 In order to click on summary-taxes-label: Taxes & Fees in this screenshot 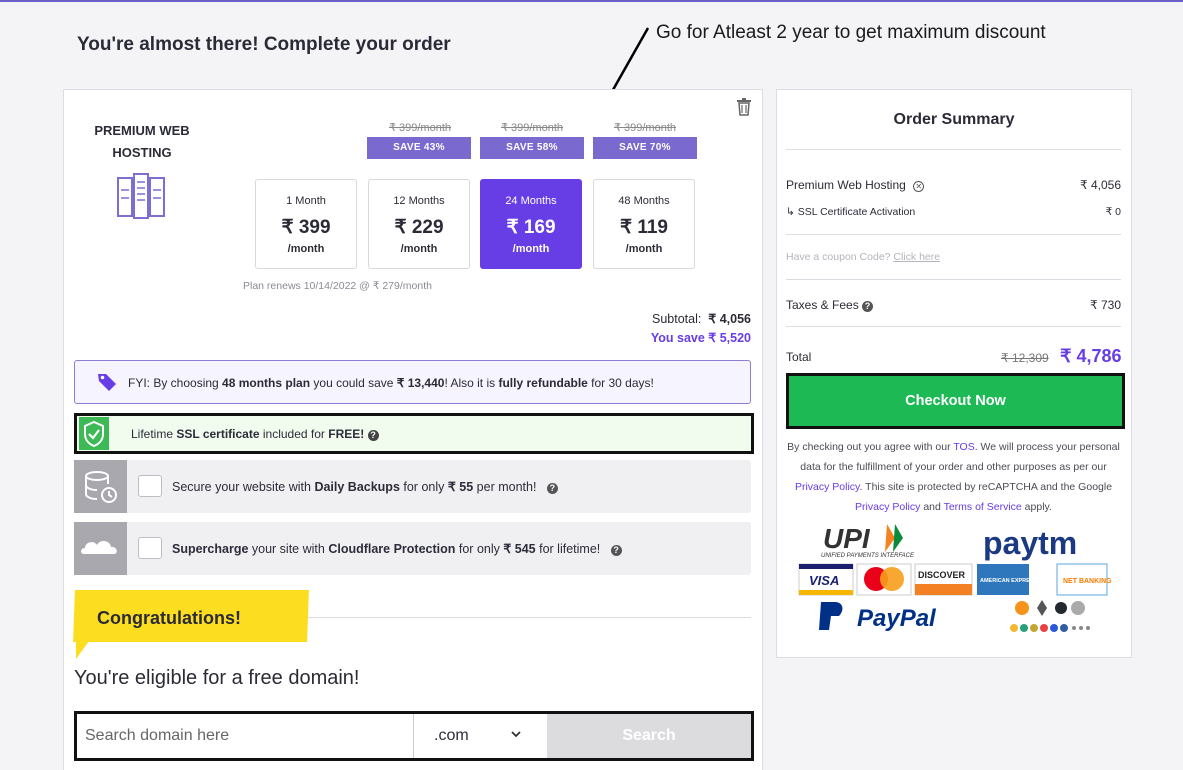, I will do `click(822, 305)`.